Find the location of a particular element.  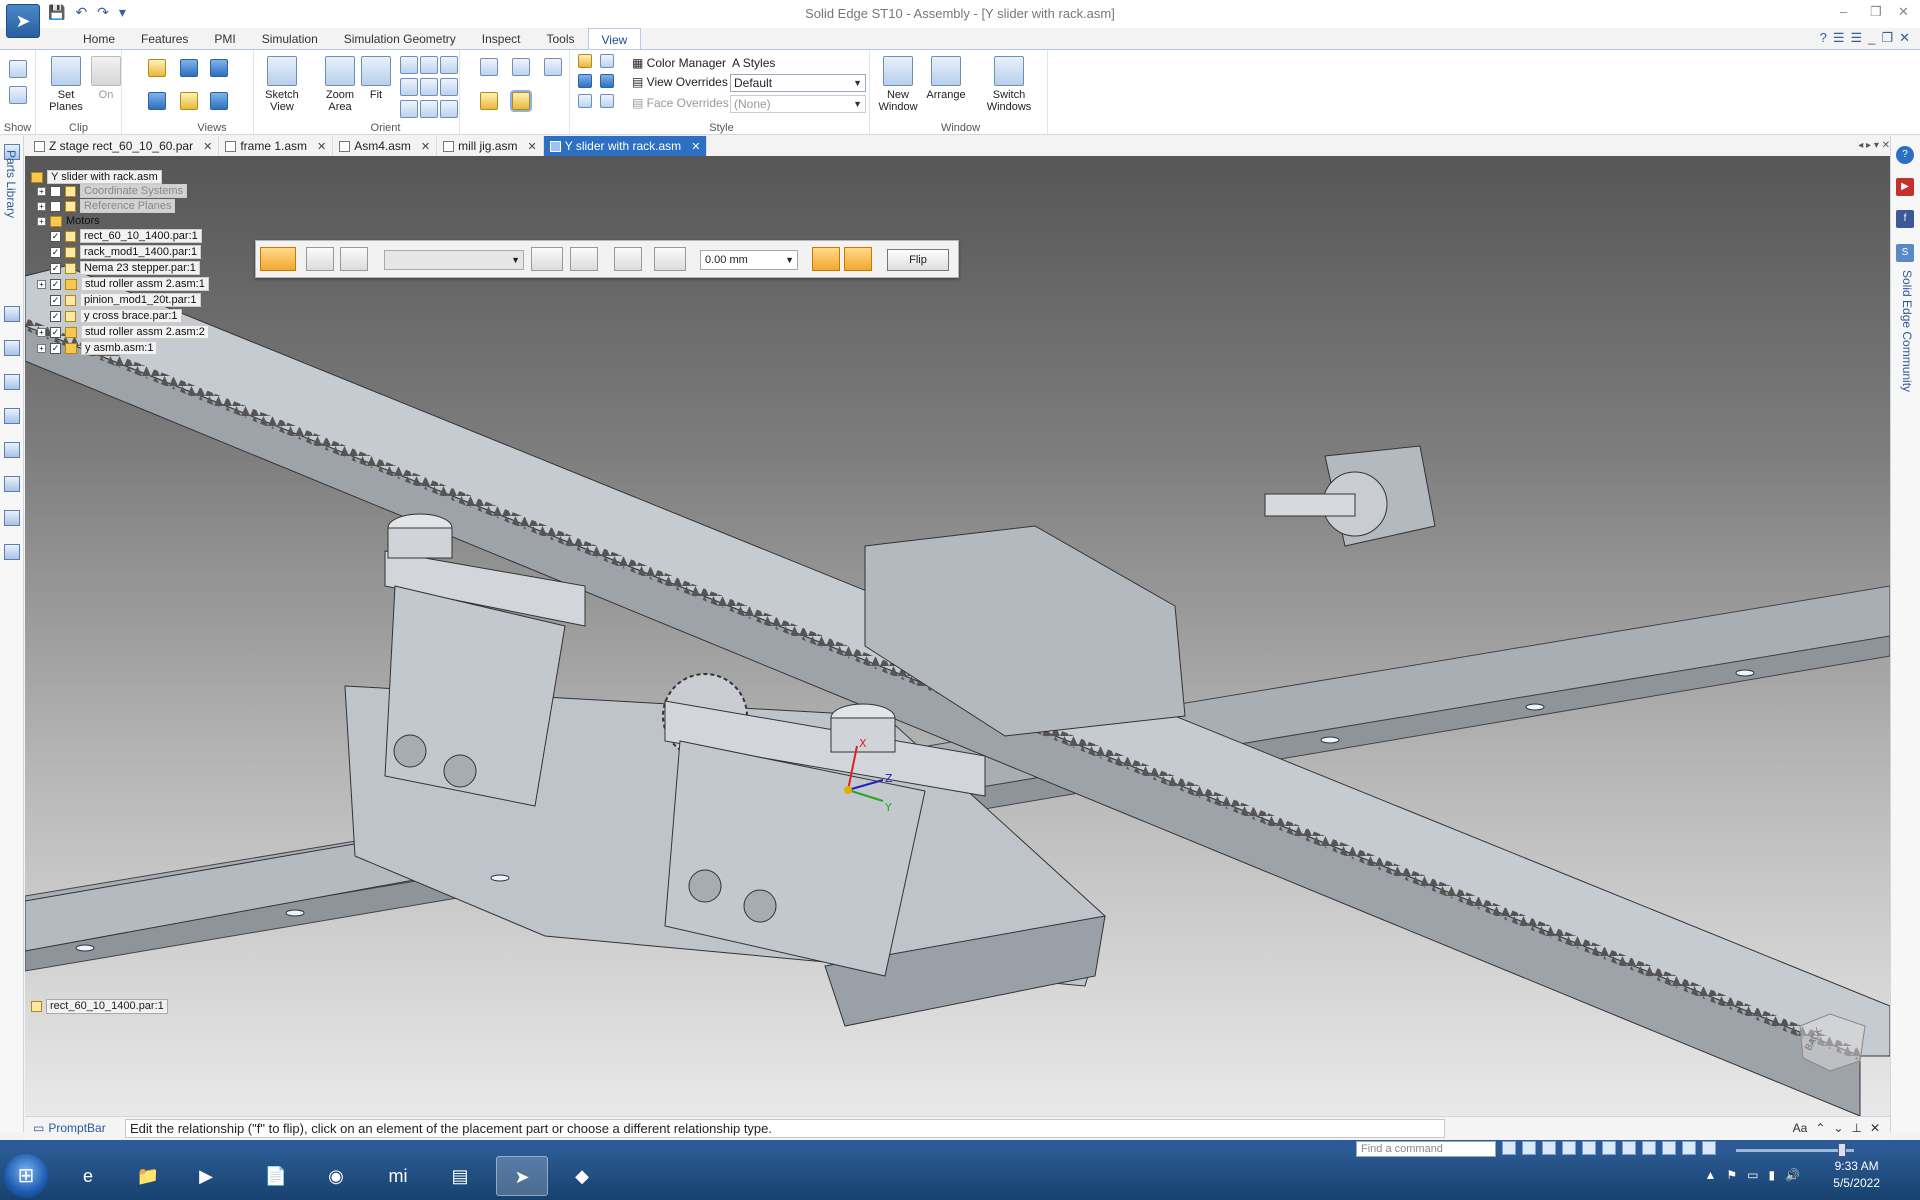

face-overrides-select: (None) ▼ is located at coordinates (798, 104).